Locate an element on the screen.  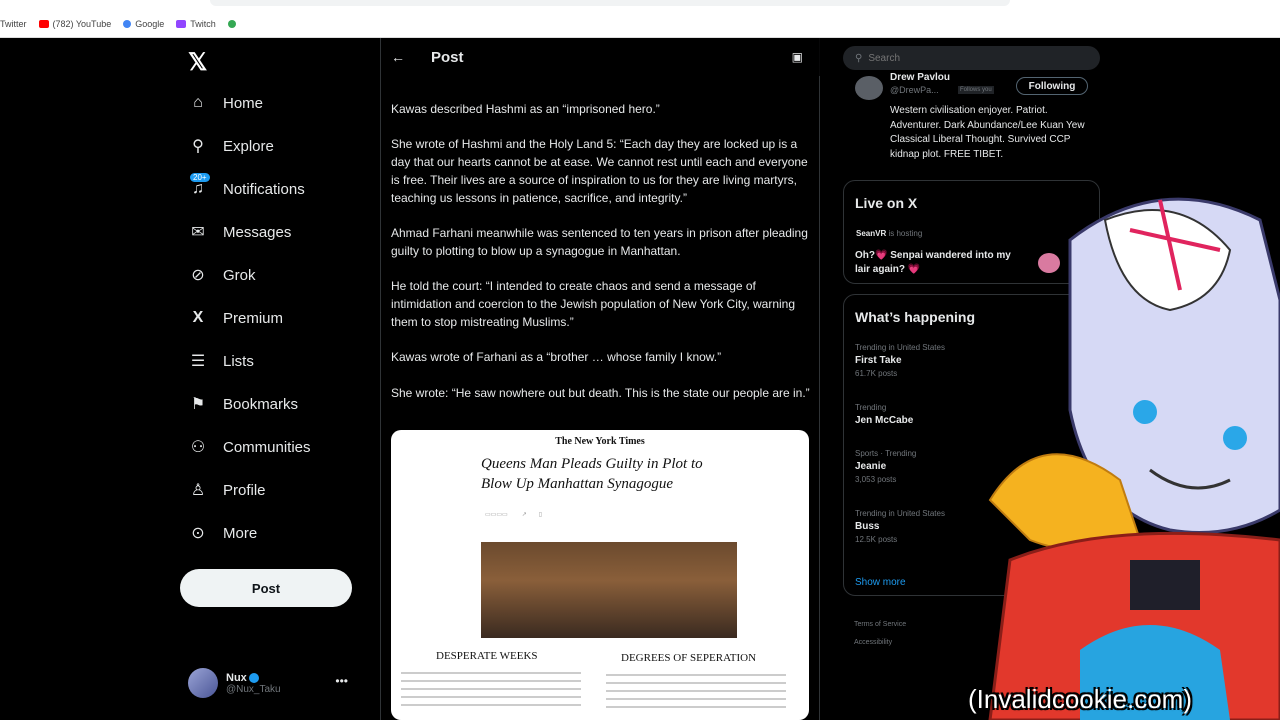
twitch-icon is located at coordinates (181, 24).